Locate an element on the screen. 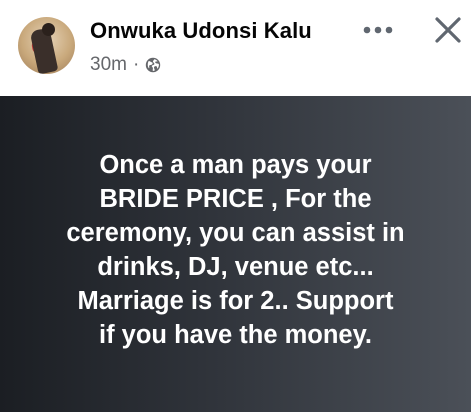  more-options-icon is located at coordinates (378, 30).